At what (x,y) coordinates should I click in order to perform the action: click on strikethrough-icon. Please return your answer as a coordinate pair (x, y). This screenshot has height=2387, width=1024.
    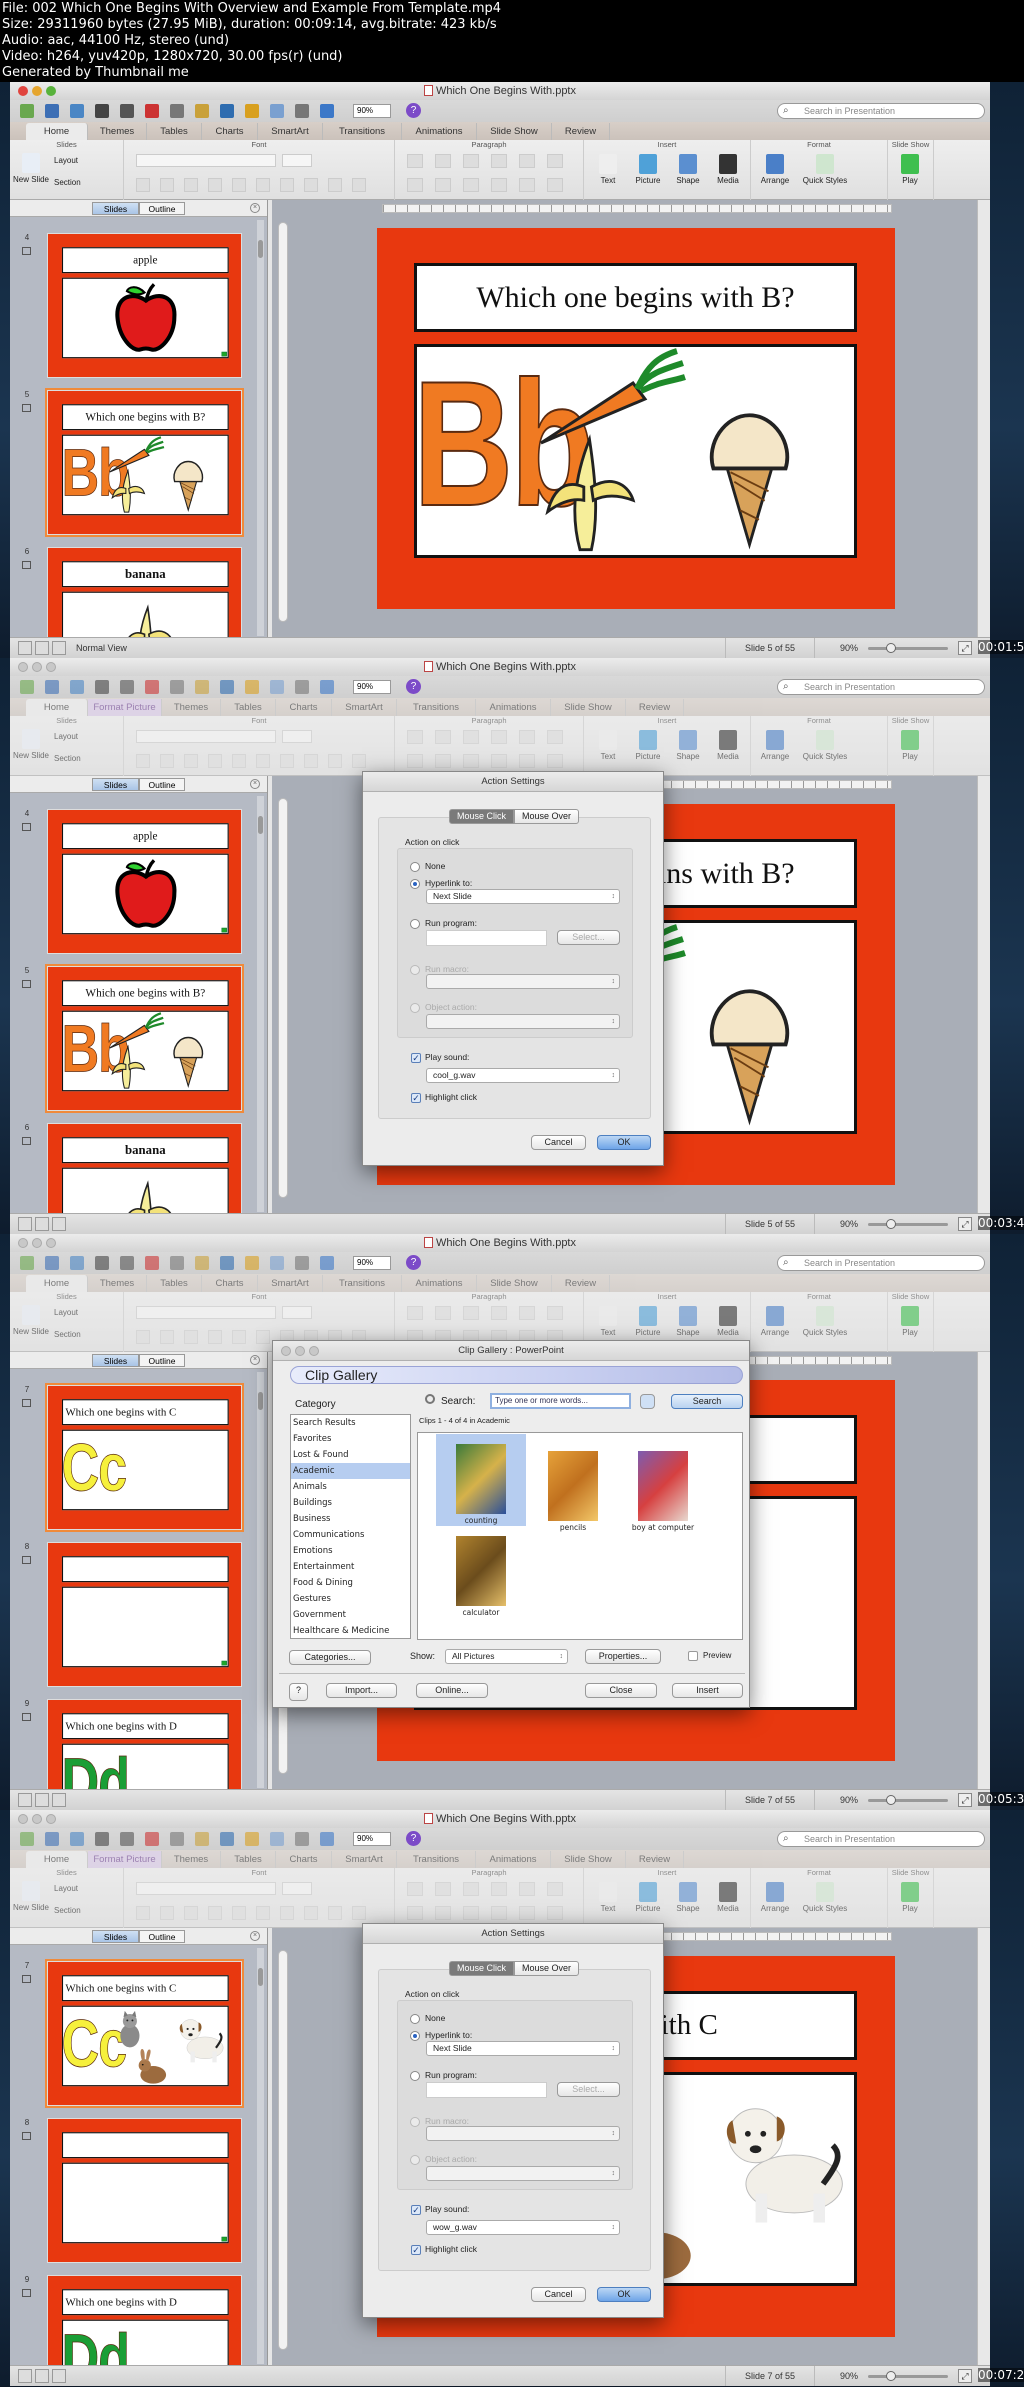
    Looking at the image, I should click on (215, 185).